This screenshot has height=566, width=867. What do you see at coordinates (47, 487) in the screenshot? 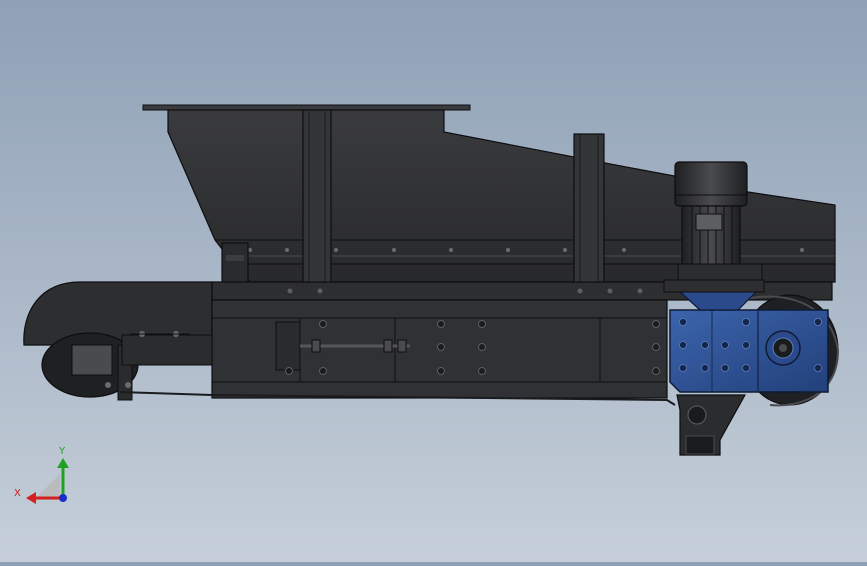
I see `triad-plane` at bounding box center [47, 487].